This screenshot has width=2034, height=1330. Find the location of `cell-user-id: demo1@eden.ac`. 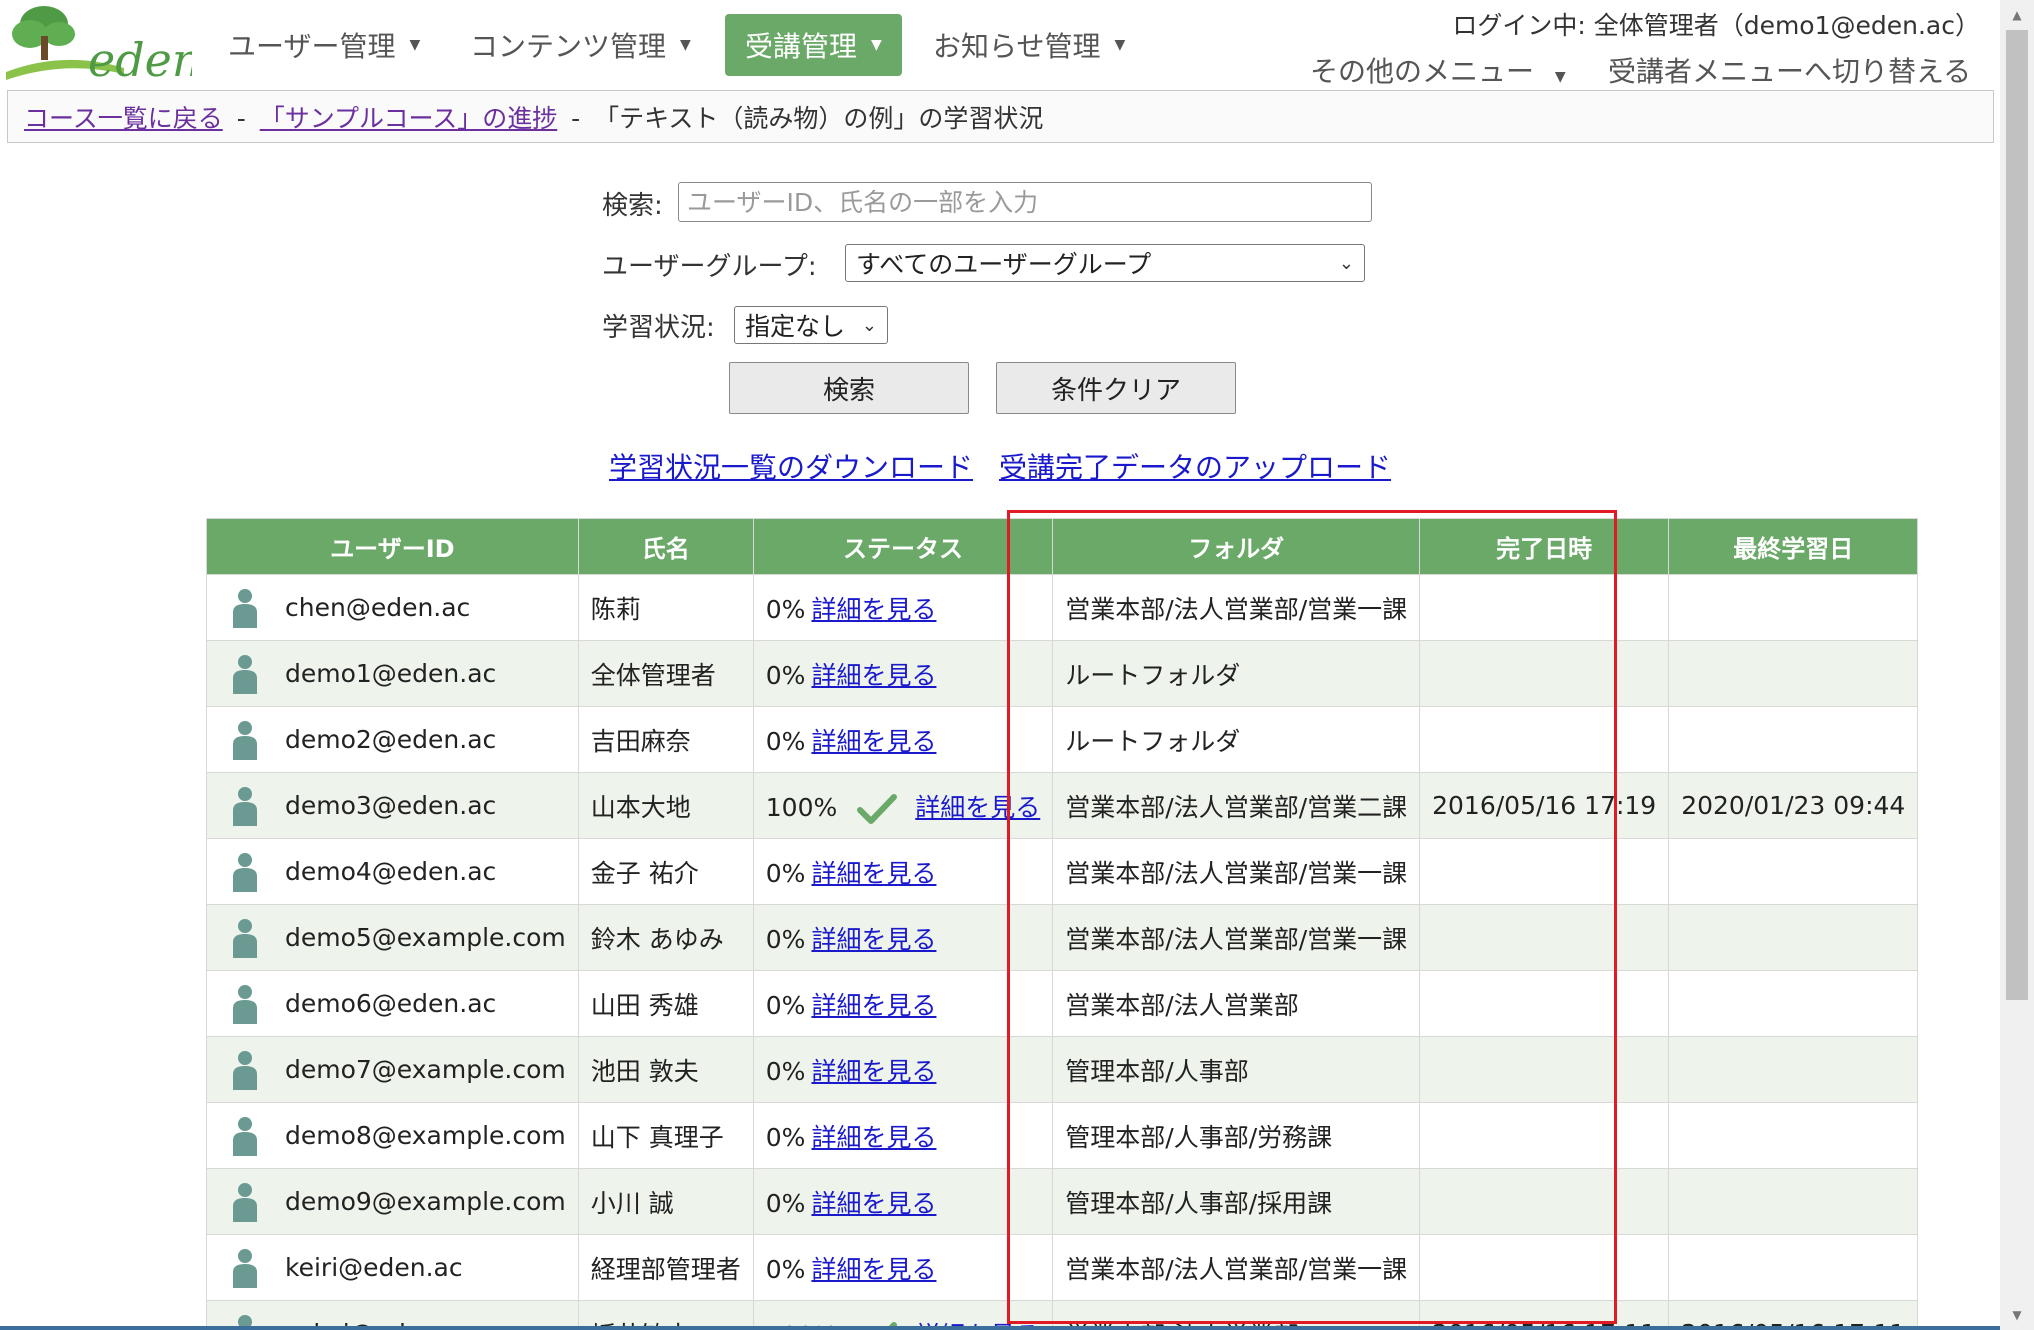

cell-user-id: demo1@eden.ac is located at coordinates (392, 673).